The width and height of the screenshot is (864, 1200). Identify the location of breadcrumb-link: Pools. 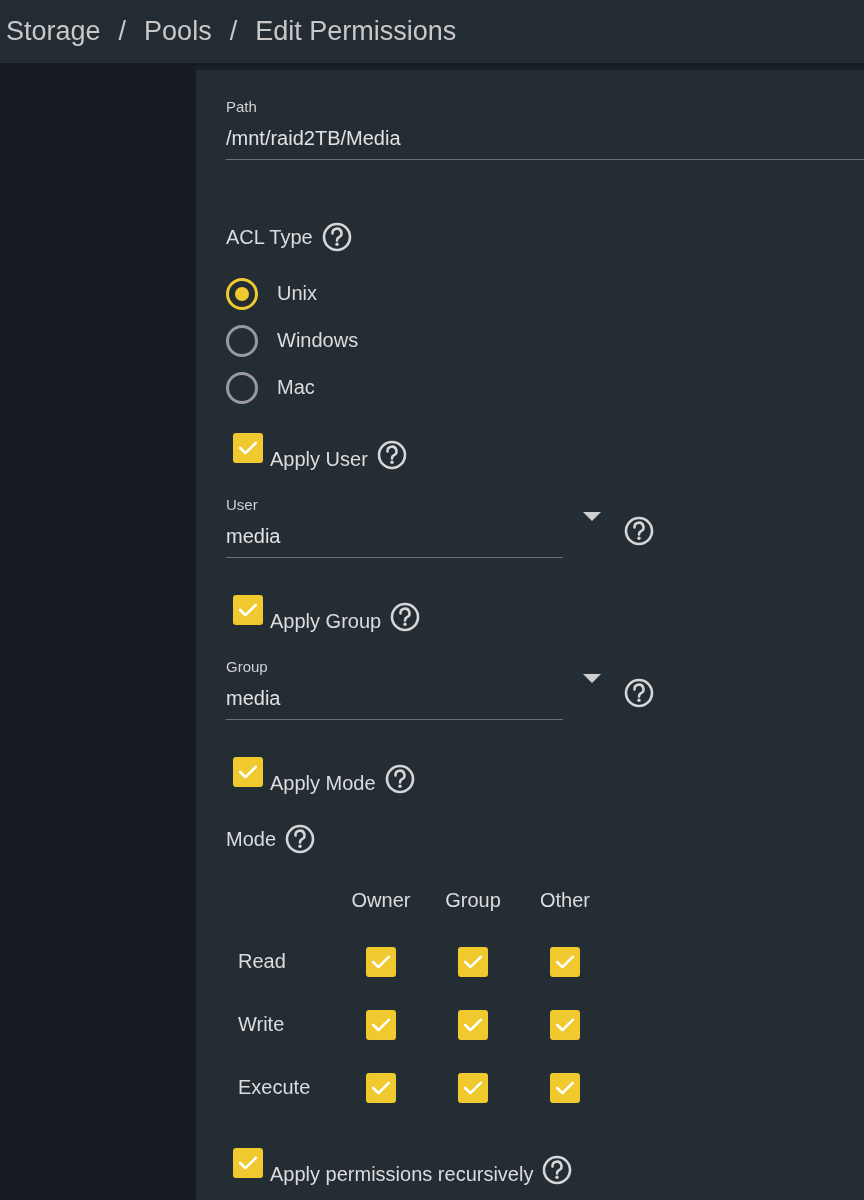
(178, 31).